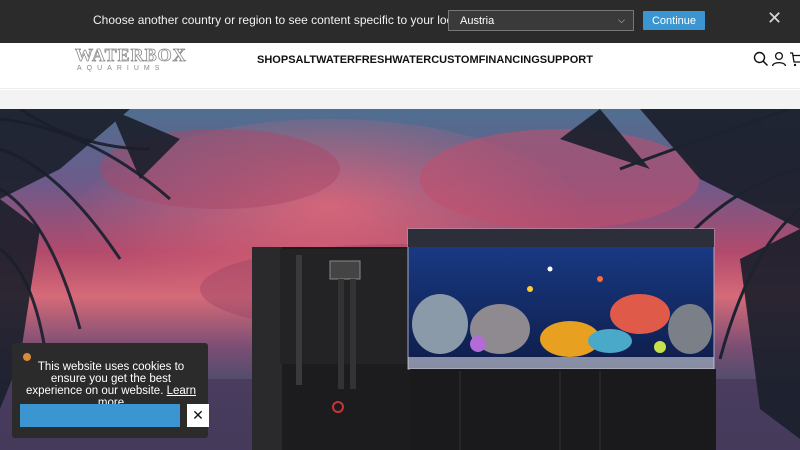 The height and width of the screenshot is (450, 800). Describe the element at coordinates (761, 59) in the screenshot. I see `search-icon` at that location.